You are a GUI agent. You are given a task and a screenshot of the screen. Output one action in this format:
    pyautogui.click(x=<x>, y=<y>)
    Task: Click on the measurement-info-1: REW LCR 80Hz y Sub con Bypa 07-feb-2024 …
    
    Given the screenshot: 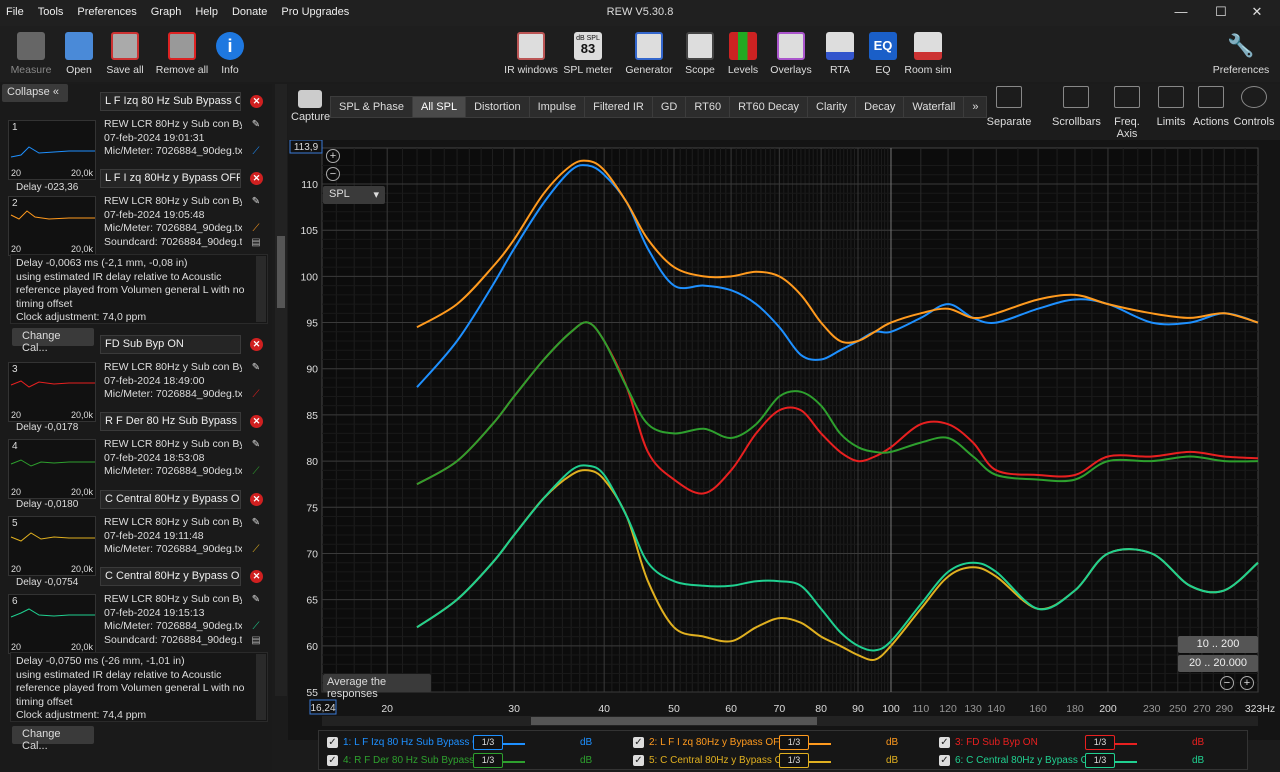 What is the action you would take?
    pyautogui.click(x=173, y=138)
    